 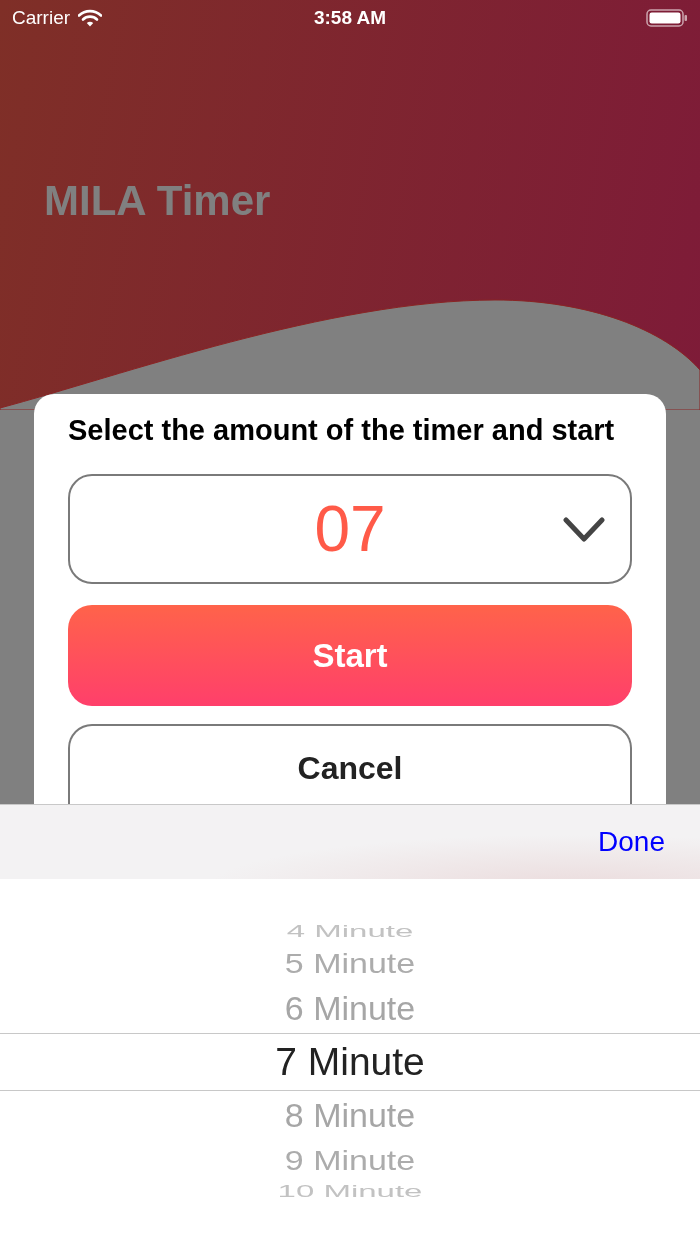 I want to click on done-button: Done, so click(x=631, y=842).